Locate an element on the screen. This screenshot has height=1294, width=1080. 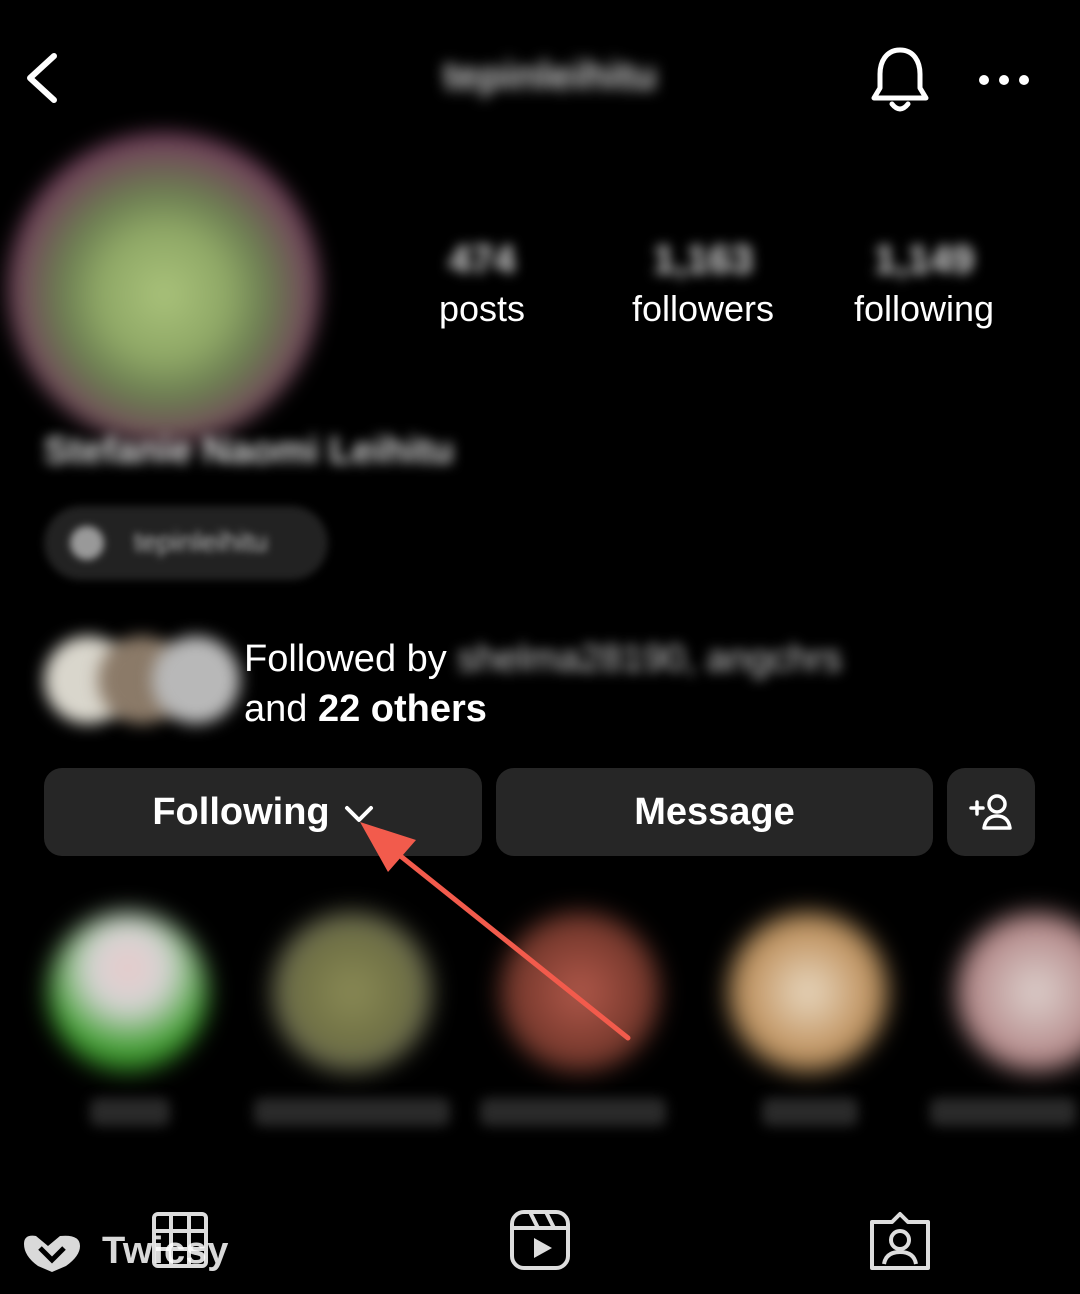
followed-by-names: shelma28190, angchrs is located at coordinates (649, 659).